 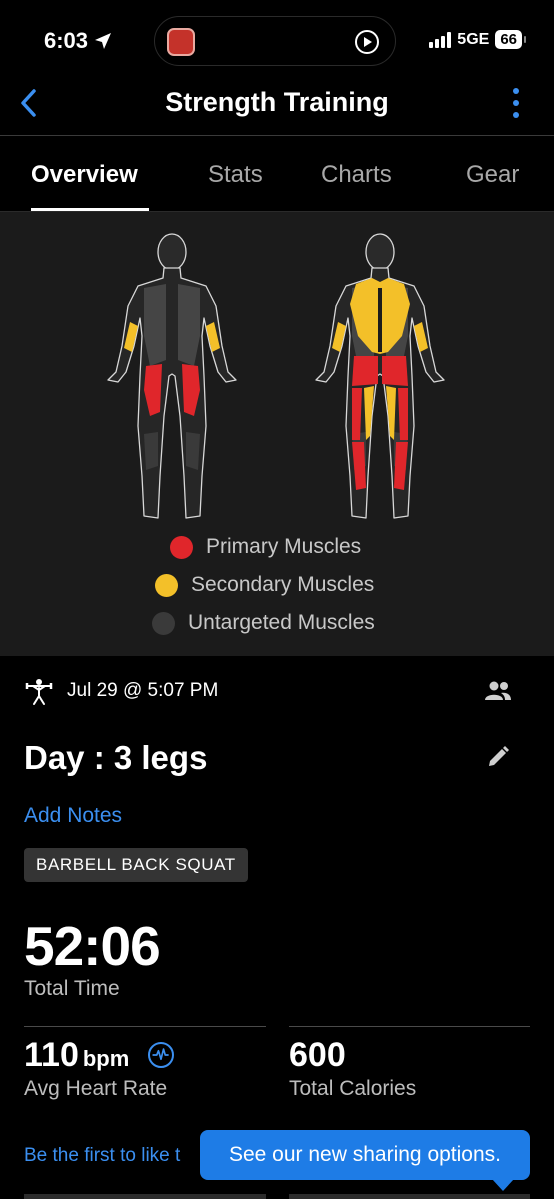 I want to click on people-icon, so click(x=498, y=691).